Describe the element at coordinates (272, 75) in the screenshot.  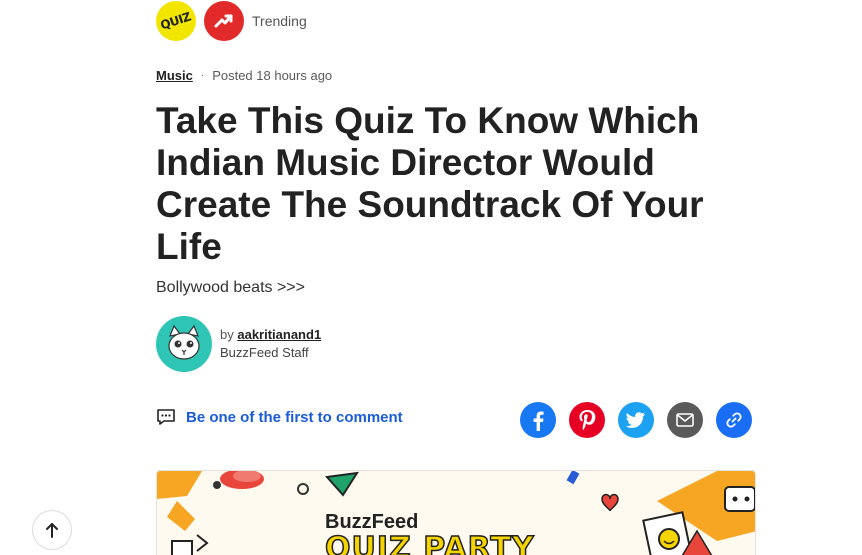
I see `posted-time: Posted 18 hours ago` at that location.